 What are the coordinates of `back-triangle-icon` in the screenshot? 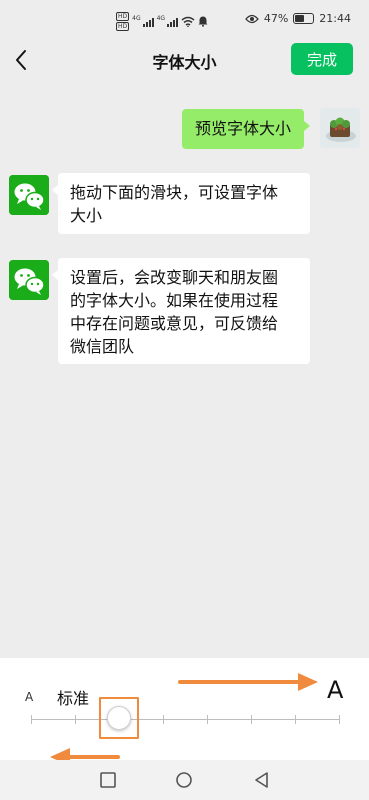 It's located at (261, 780).